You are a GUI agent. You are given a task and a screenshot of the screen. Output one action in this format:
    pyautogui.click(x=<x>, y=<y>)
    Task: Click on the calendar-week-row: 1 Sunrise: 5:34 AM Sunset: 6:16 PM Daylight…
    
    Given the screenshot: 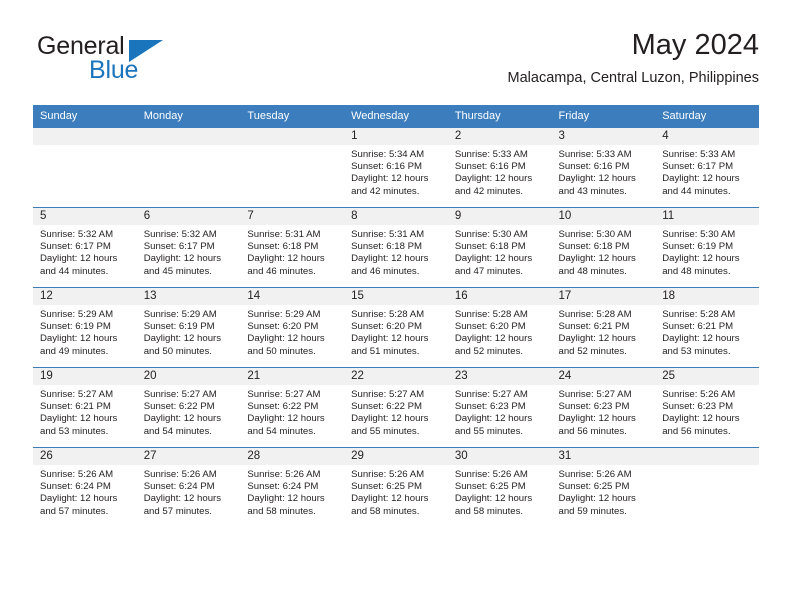 What is the action you would take?
    pyautogui.click(x=396, y=167)
    